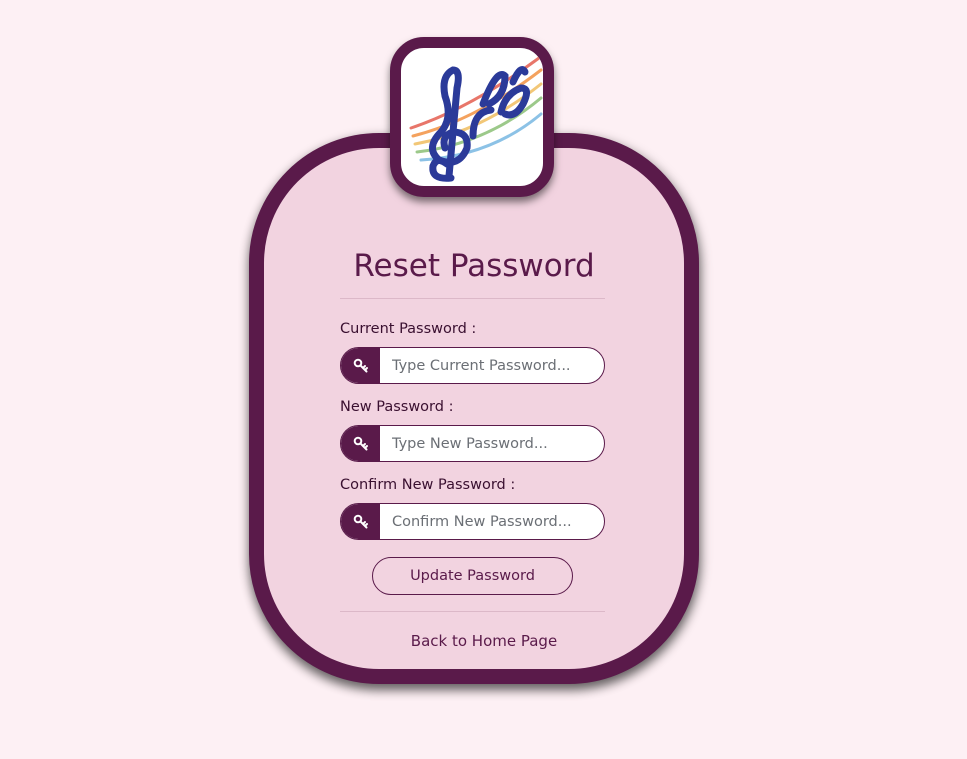  What do you see at coordinates (472, 298) in the screenshot?
I see `title-divider` at bounding box center [472, 298].